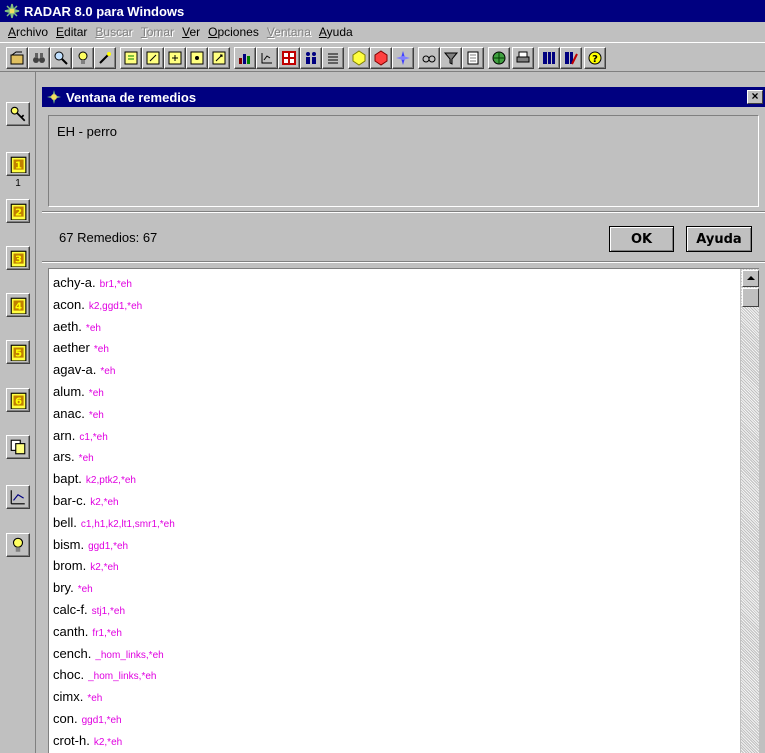  Describe the element at coordinates (18, 258) in the screenshot. I see `notebook-3-button: 3` at that location.